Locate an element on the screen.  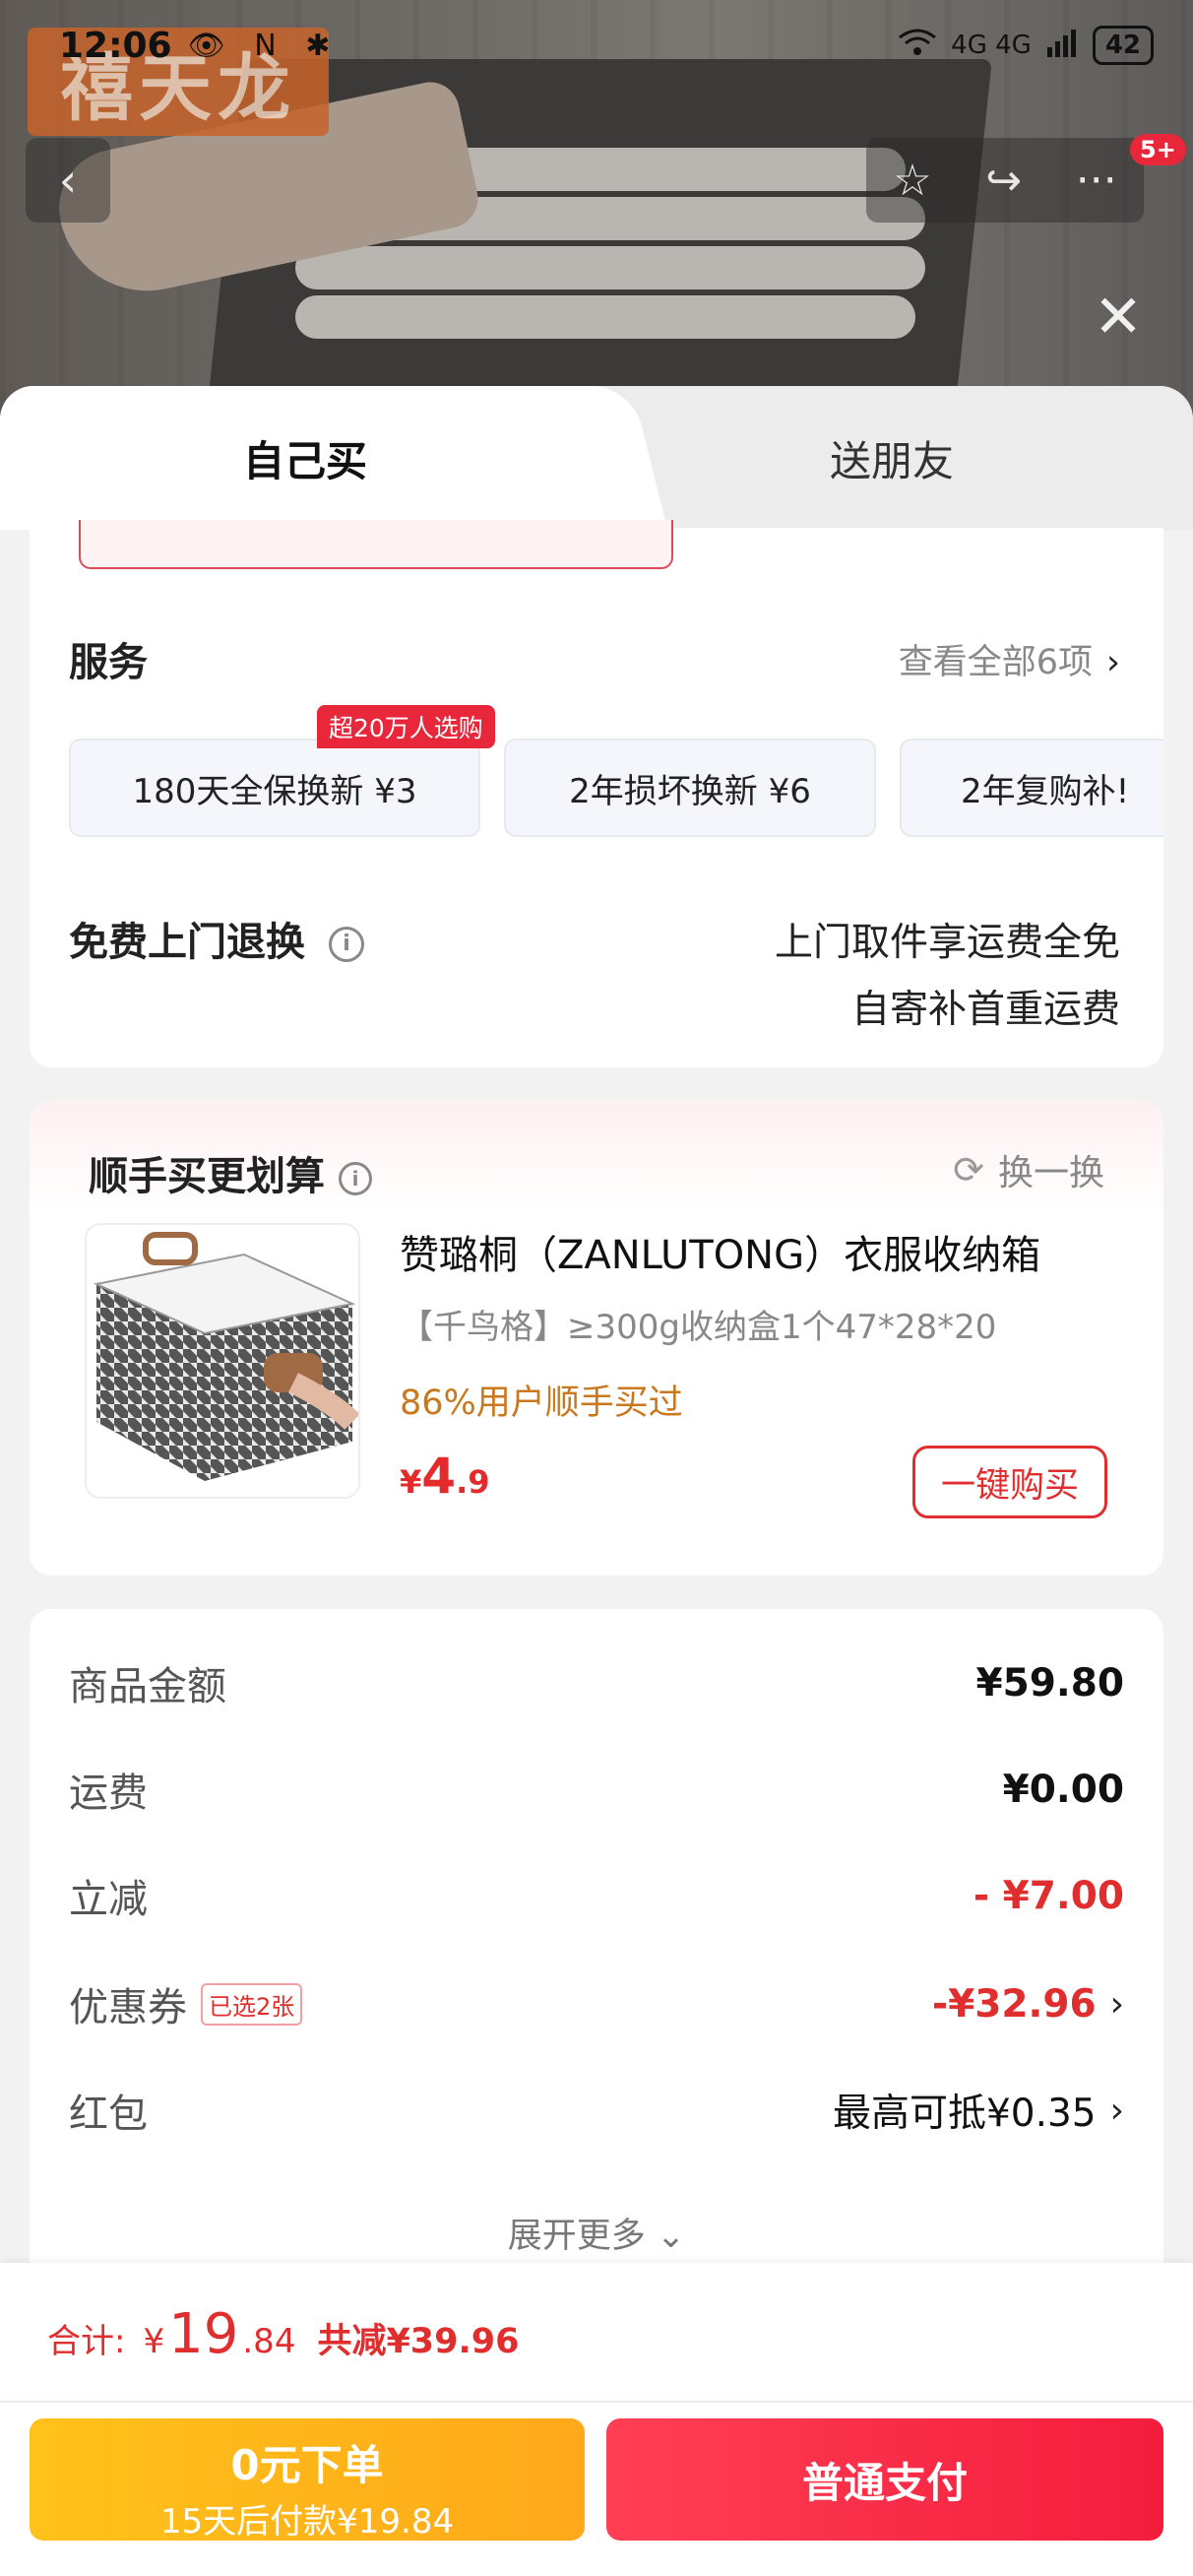
summary-row-shipping: 运费 ¥0.00 is located at coordinates (596, 1789).